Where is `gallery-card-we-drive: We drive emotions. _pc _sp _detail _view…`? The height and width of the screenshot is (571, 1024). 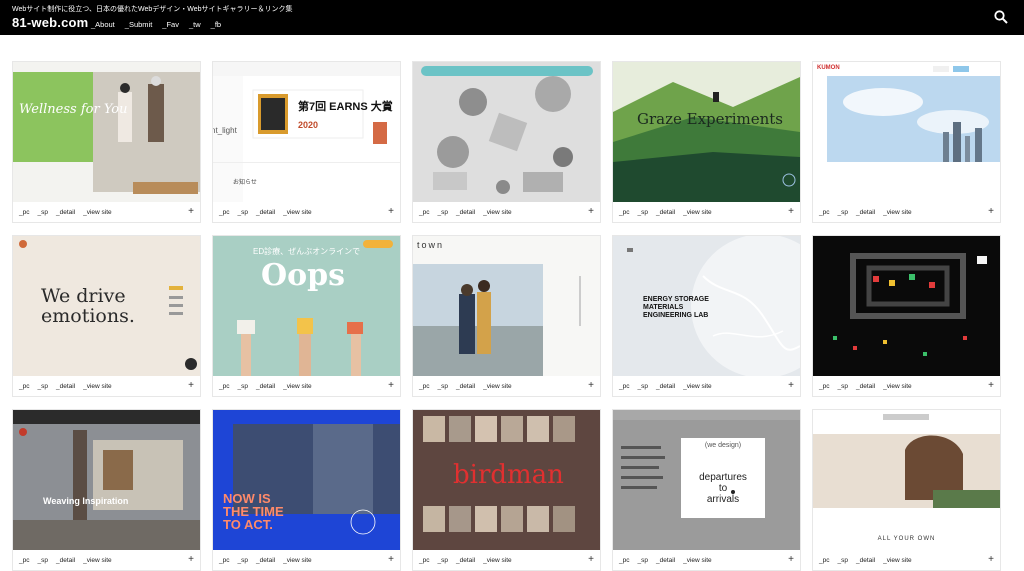
gallery-card-we-drive: We drive emotions. _pc _sp _detail _view… is located at coordinates (106, 316).